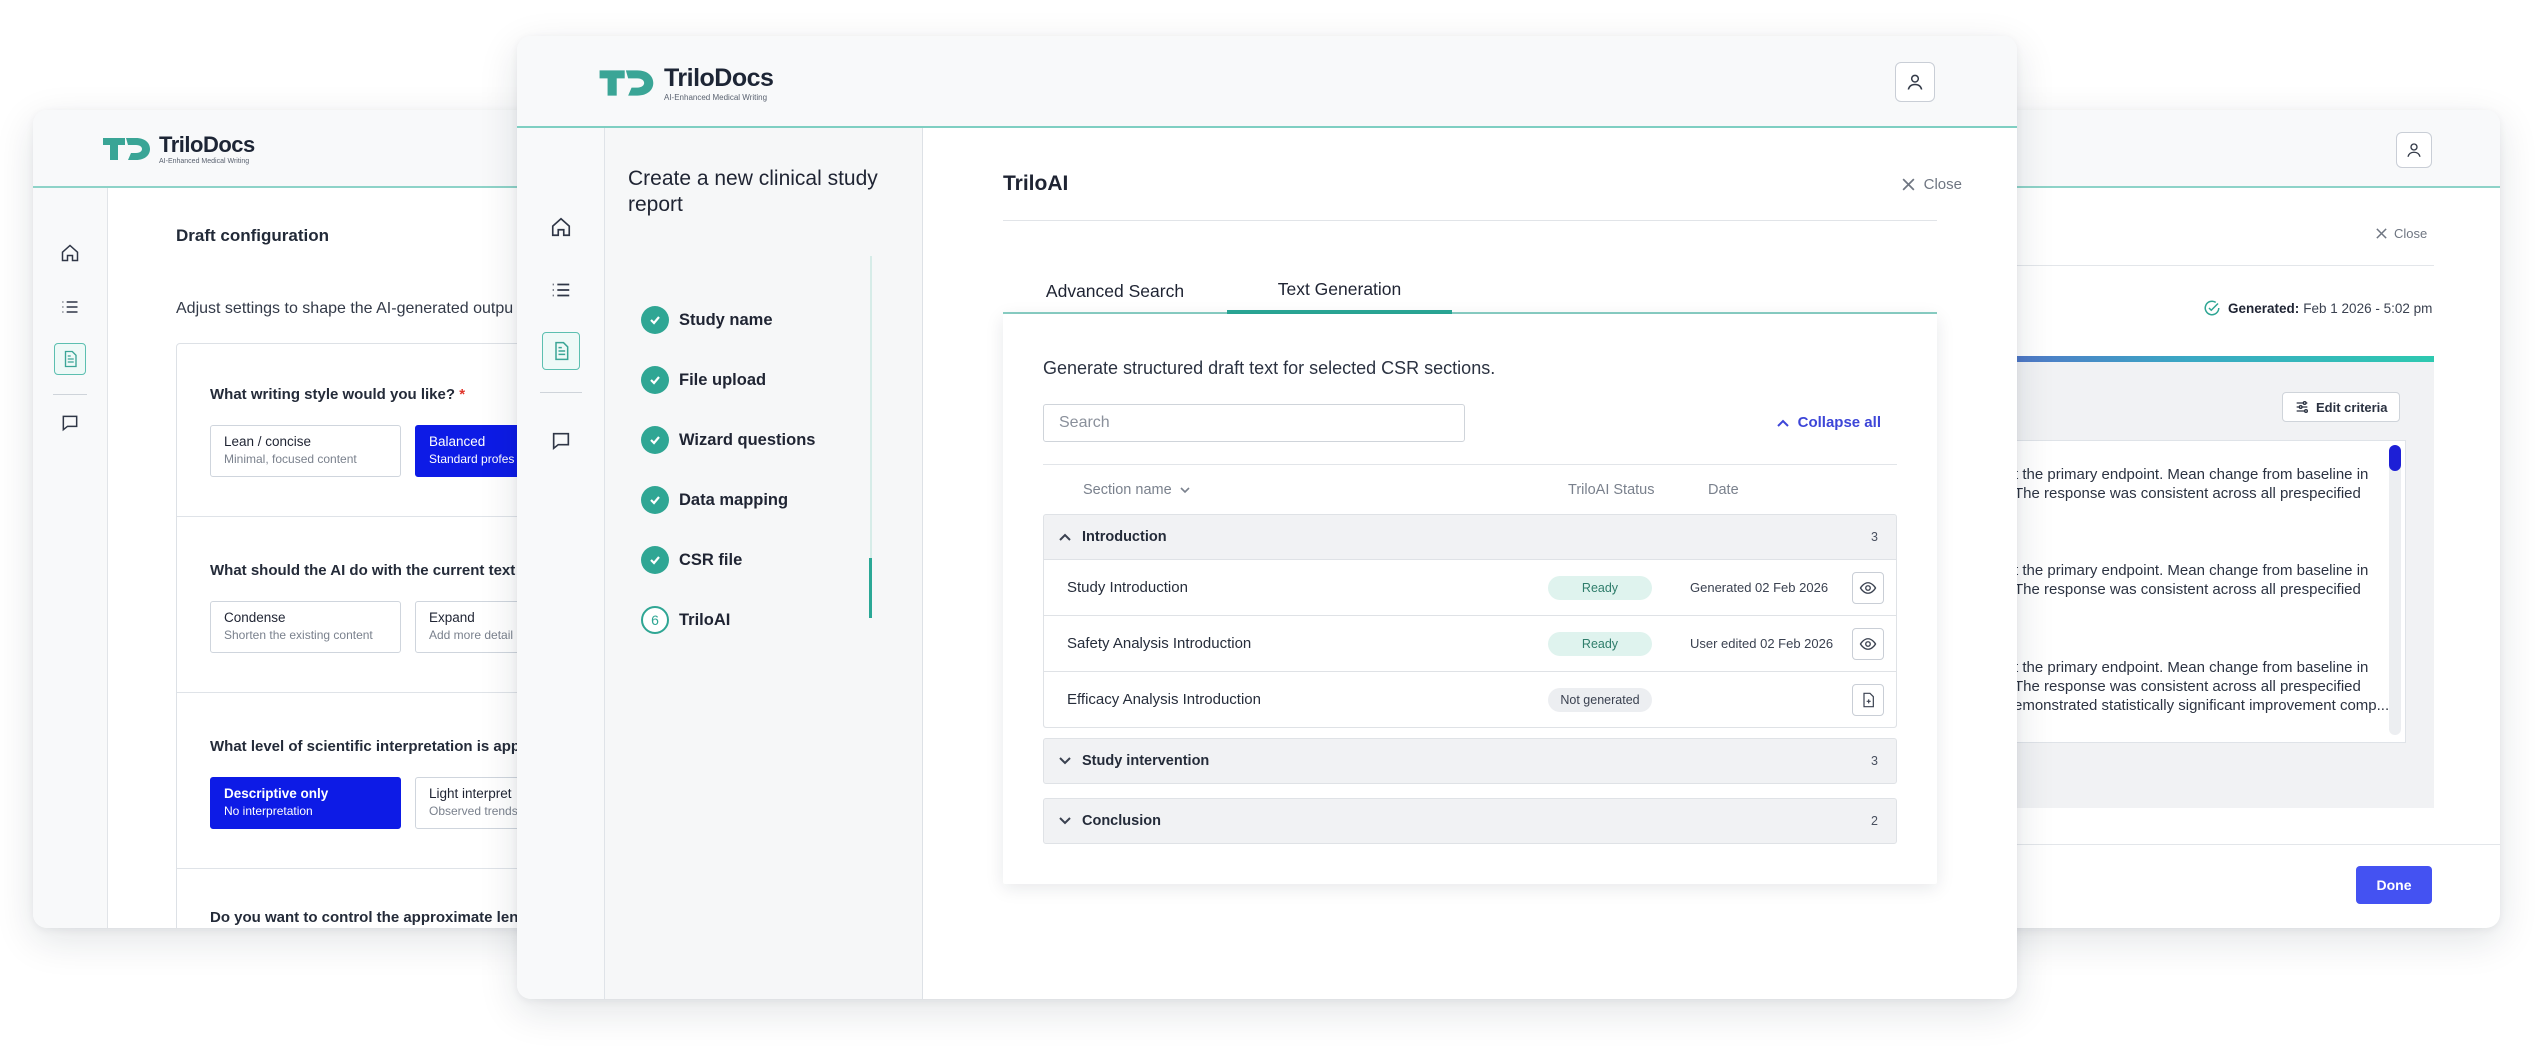 This screenshot has width=2541, height=1048. Describe the element at coordinates (1868, 699) in the screenshot. I see `file-plus-icon` at that location.